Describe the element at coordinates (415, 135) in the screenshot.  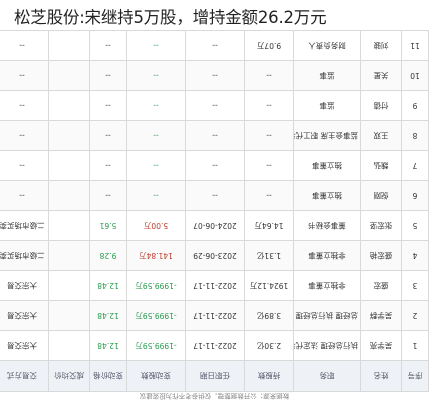
I see `cell-index: 8` at that location.